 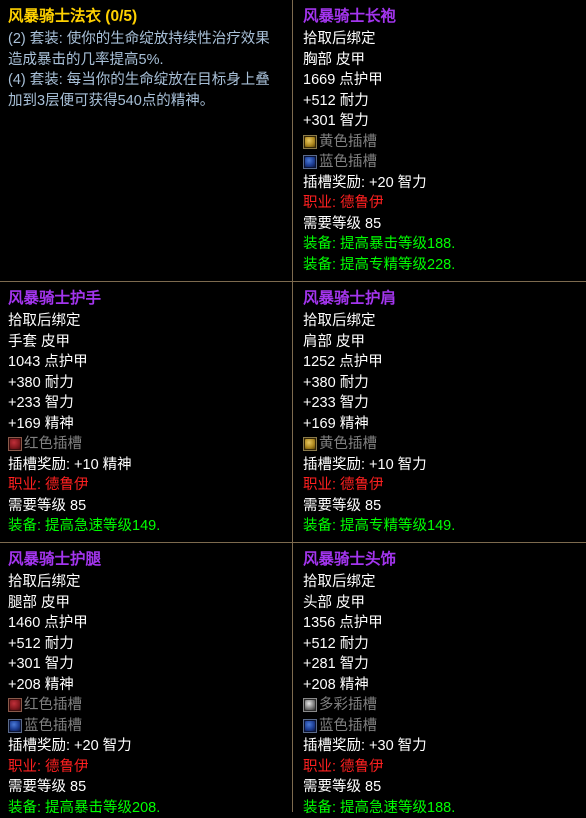 I want to click on set-name: 风暴骑士法衣 (0/5), so click(x=146, y=17).